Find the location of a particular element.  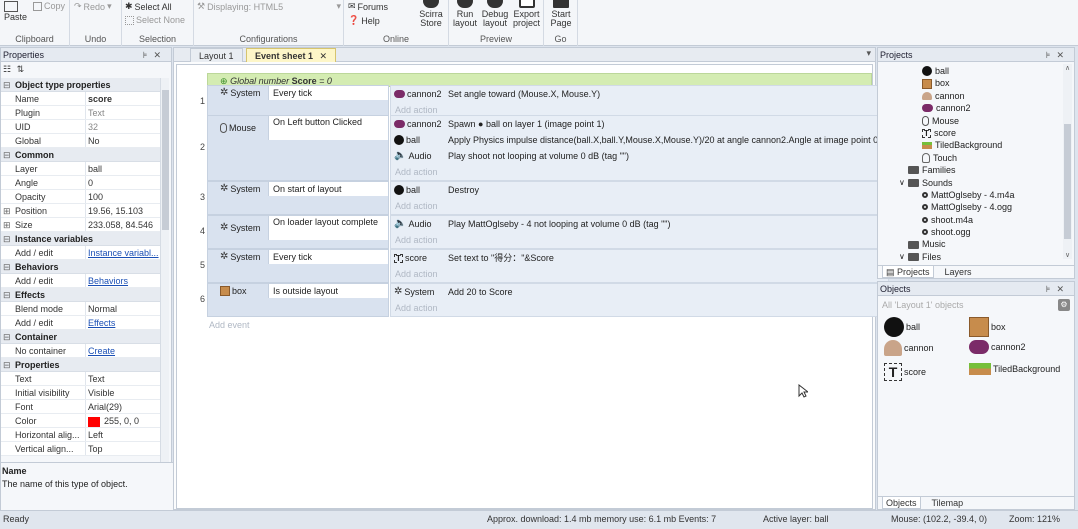

project-folder: Music is located at coordinates (971, 244).